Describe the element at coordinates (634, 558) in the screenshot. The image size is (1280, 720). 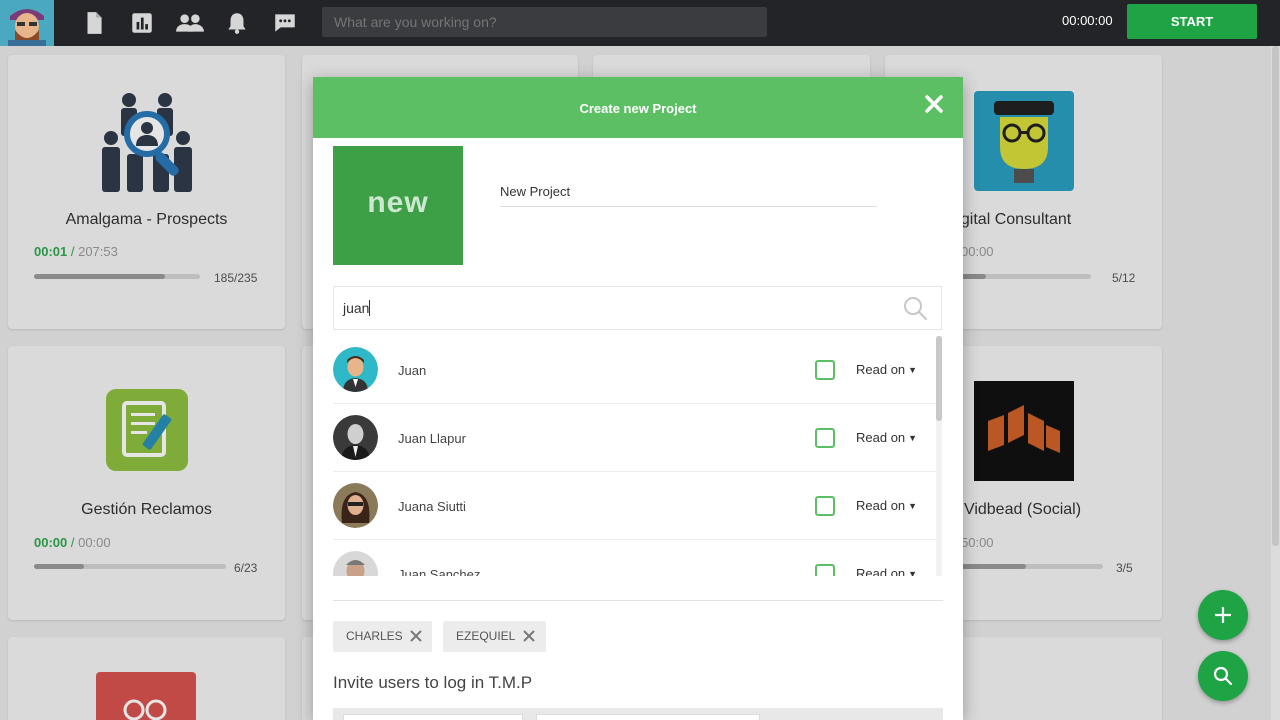
I see `list-item: Juan Sanchez Read on ▼` at that location.